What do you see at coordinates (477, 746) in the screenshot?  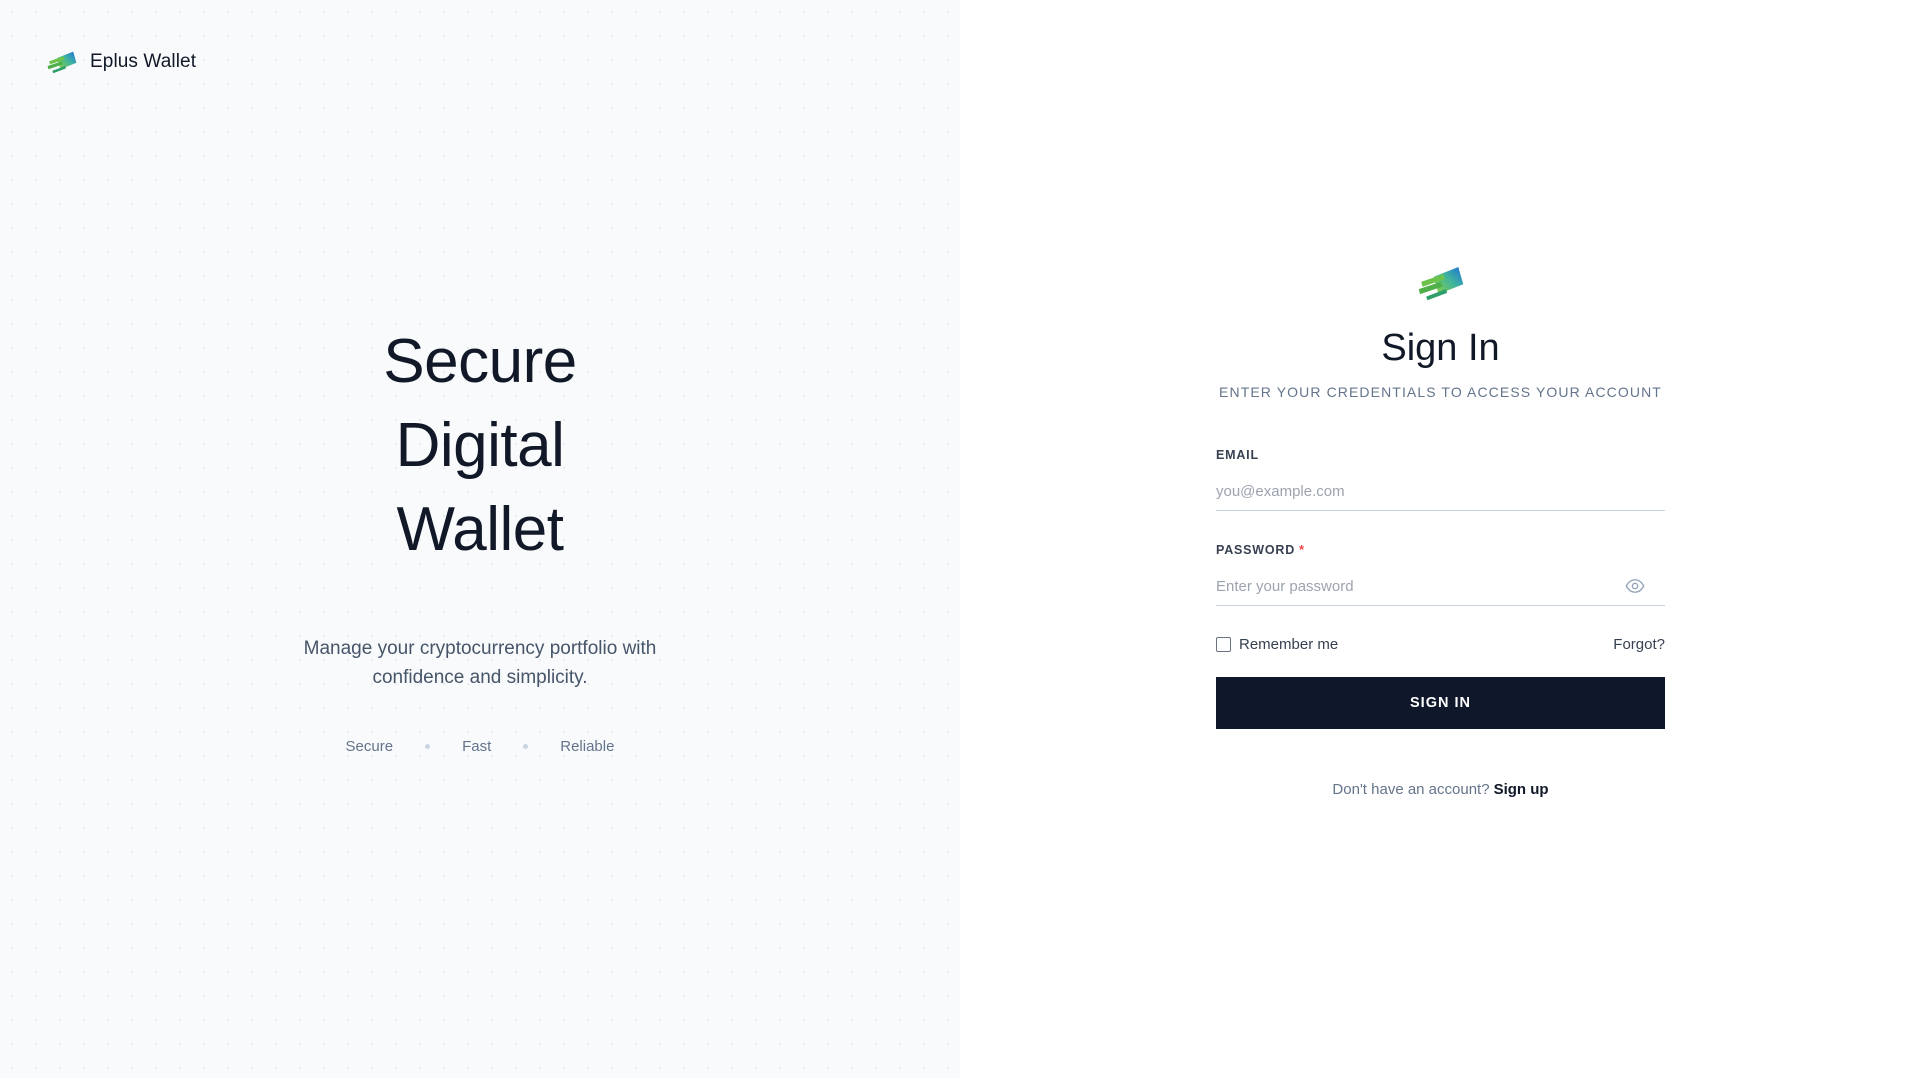 I see `feature-item: Fast` at bounding box center [477, 746].